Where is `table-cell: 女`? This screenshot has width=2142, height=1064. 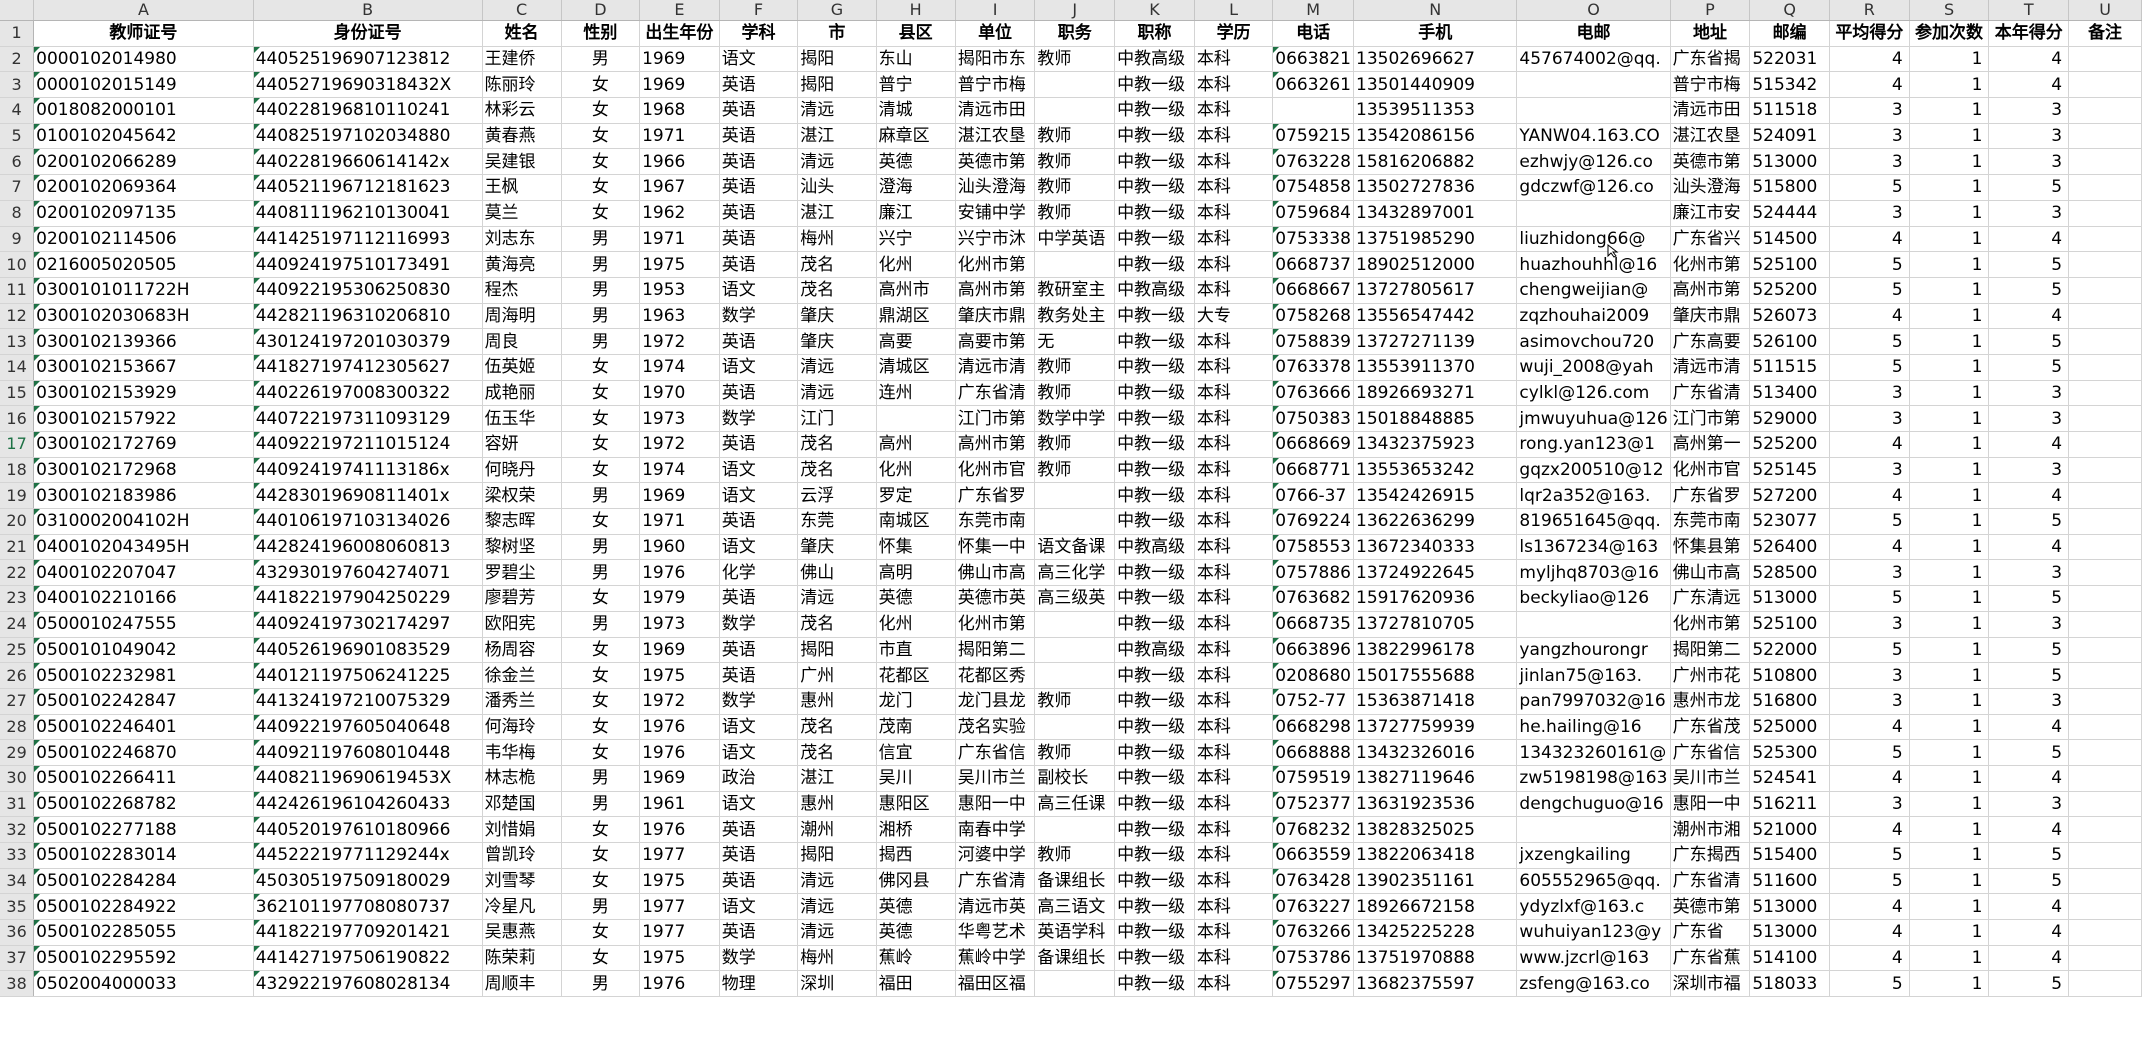
table-cell: 女 is located at coordinates (601, 521).